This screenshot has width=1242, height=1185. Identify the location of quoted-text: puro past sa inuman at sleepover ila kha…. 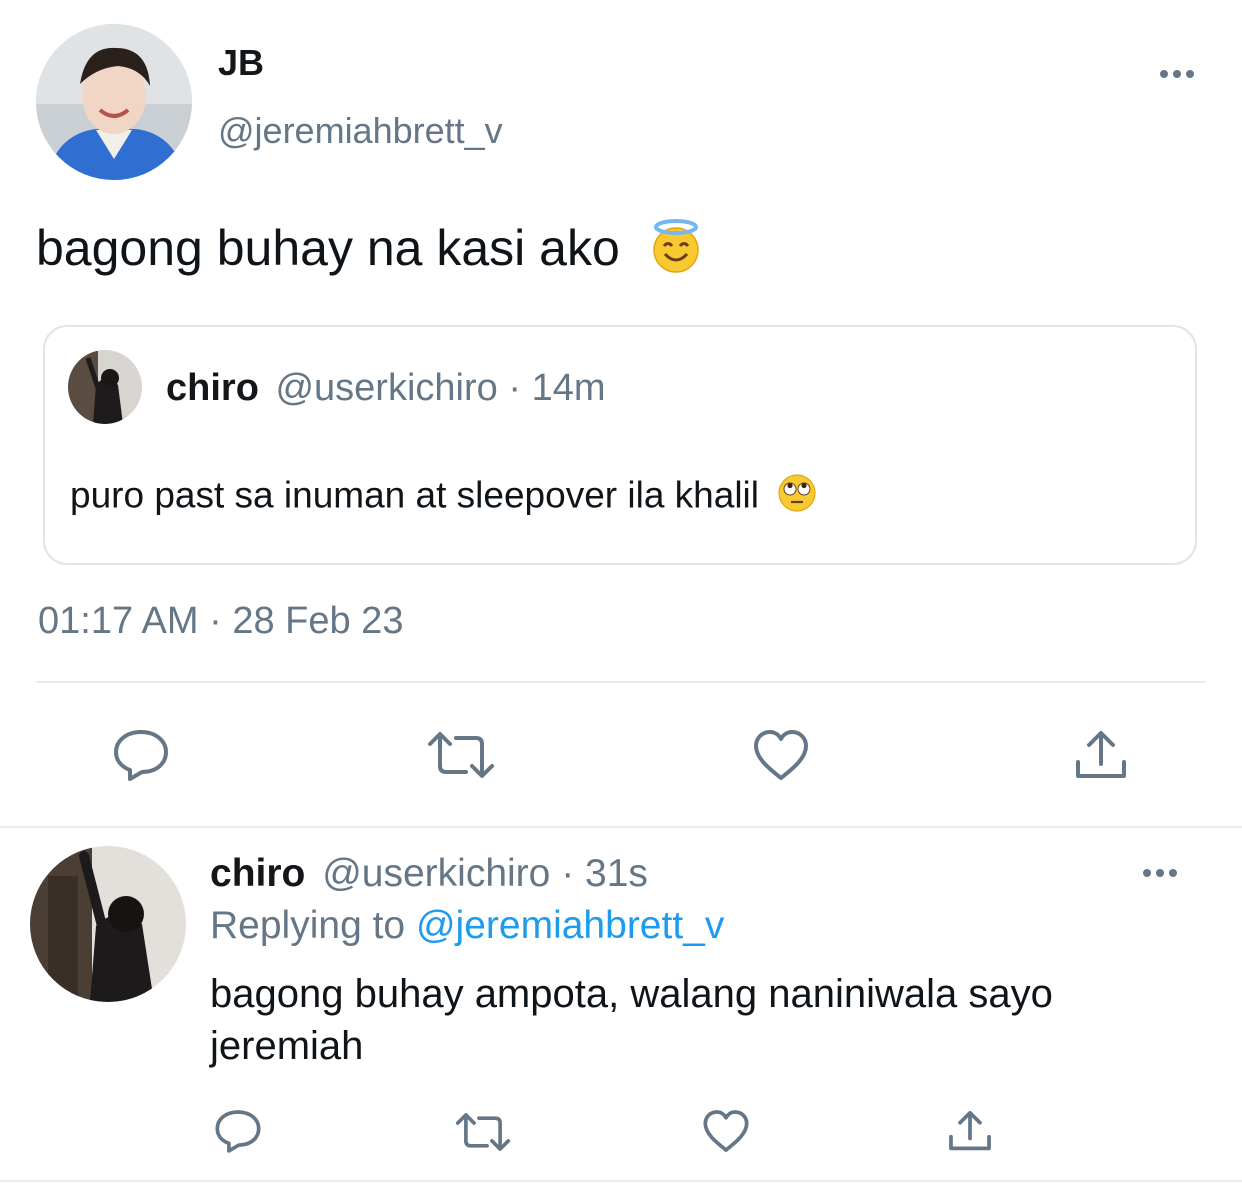
(414, 495).